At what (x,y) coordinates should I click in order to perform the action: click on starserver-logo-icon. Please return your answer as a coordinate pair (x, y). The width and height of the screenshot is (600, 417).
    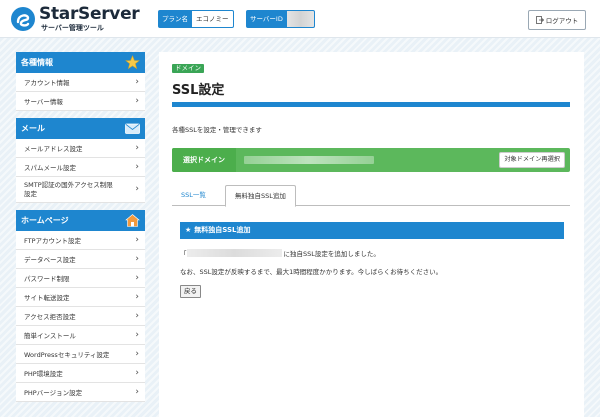
    Looking at the image, I should click on (23, 19).